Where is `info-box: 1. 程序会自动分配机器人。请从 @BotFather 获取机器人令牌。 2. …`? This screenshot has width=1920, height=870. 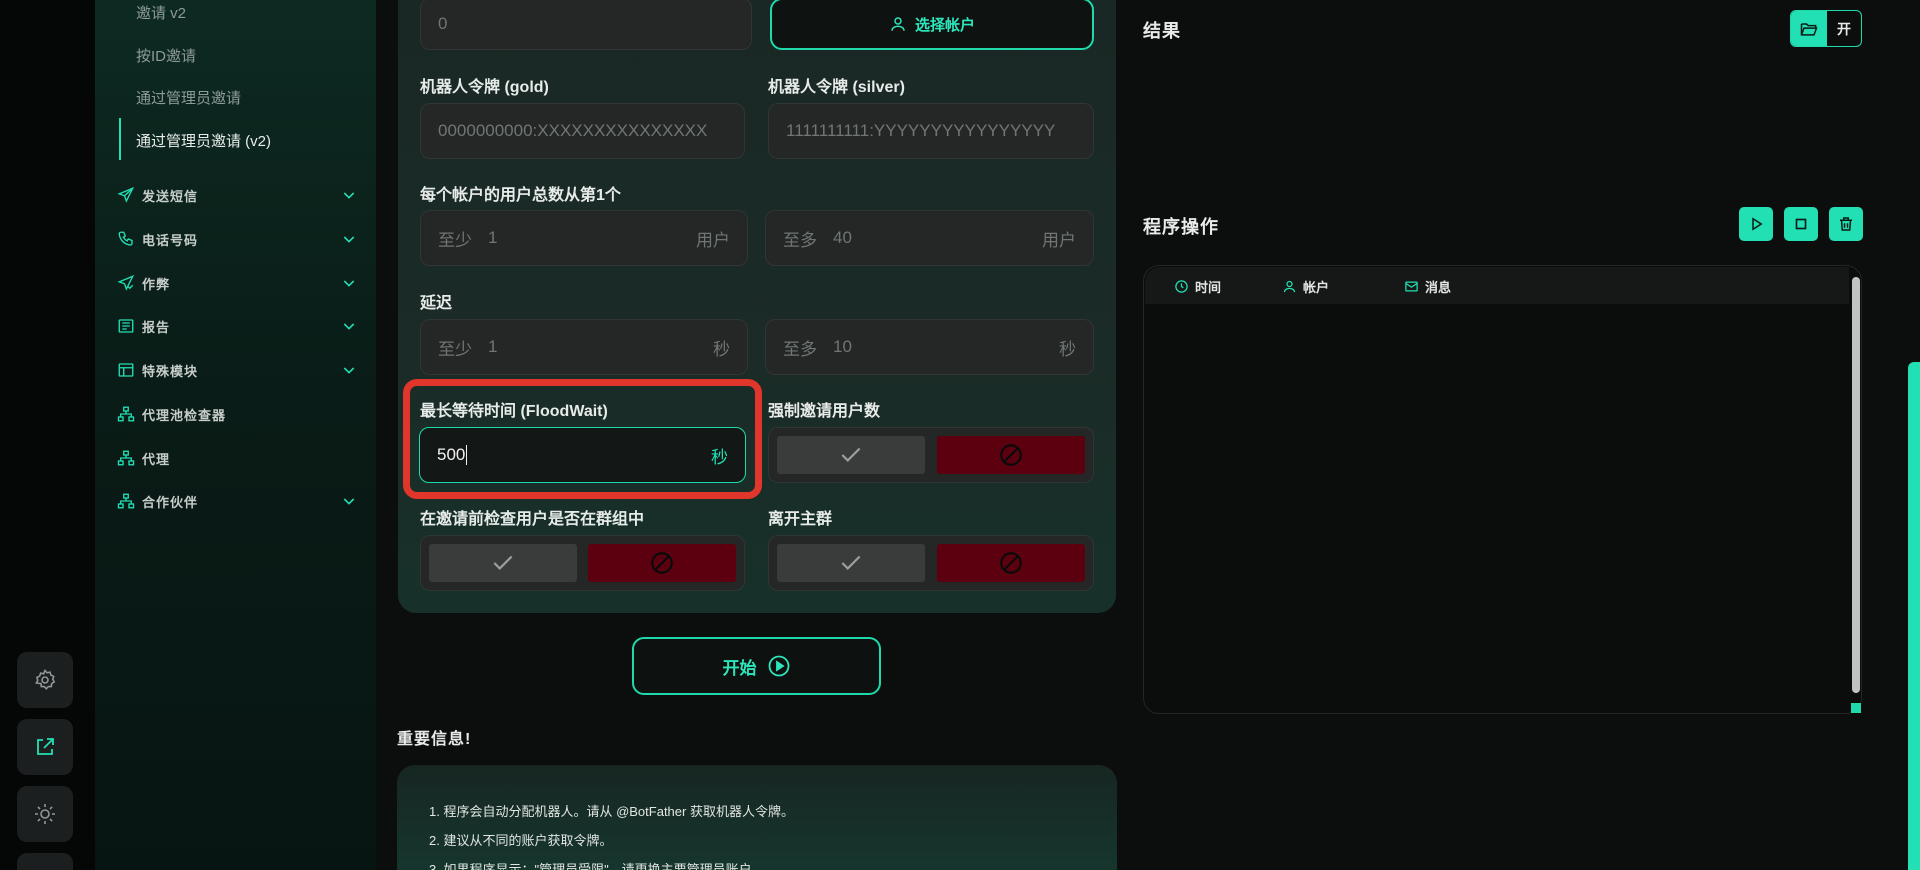
info-box: 1. 程序会自动分配机器人。请从 @BotFather 获取机器人令牌。 2. … is located at coordinates (757, 817).